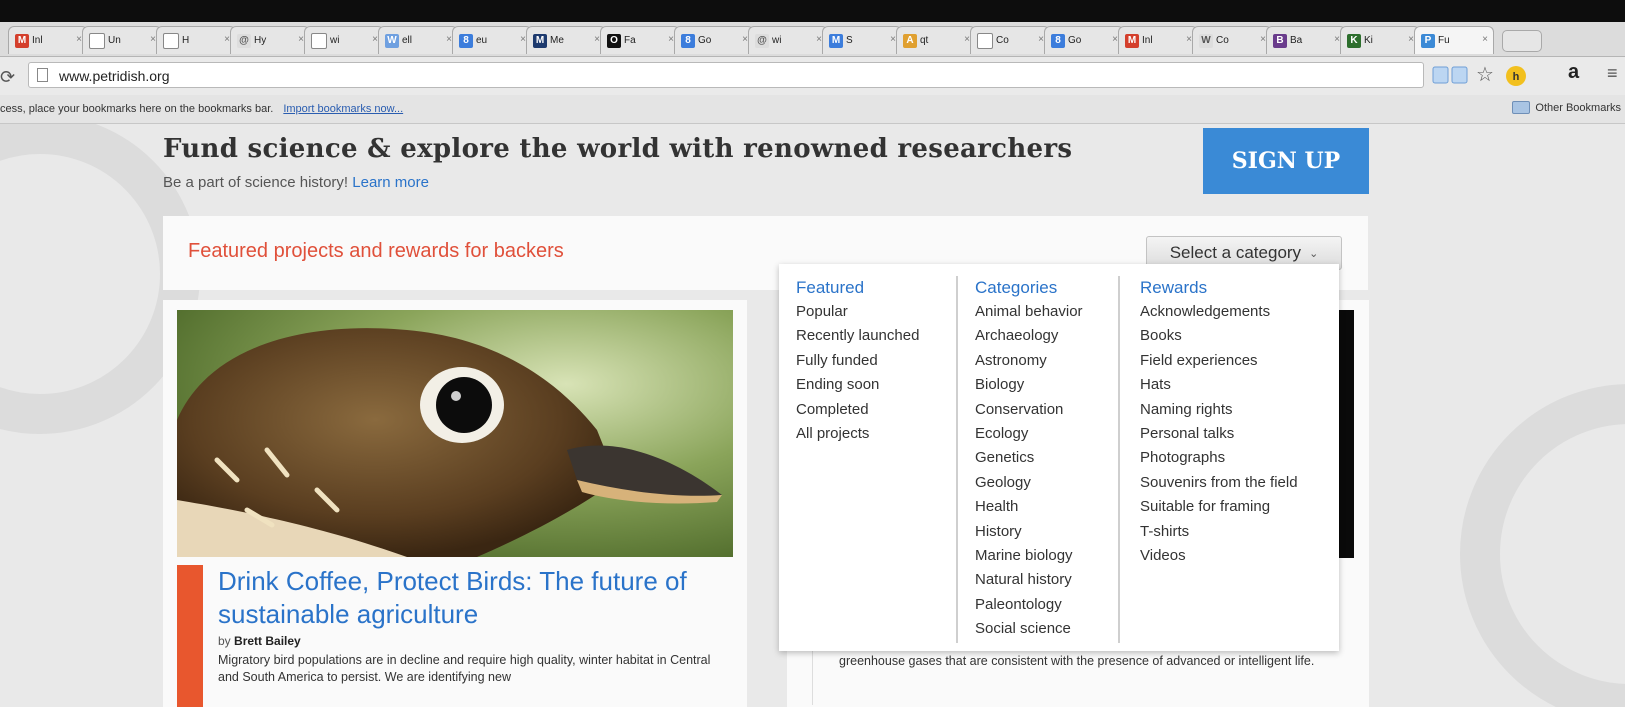 The width and height of the screenshot is (1625, 707). I want to click on browser-tab: 8 eu ×, so click(492, 40).